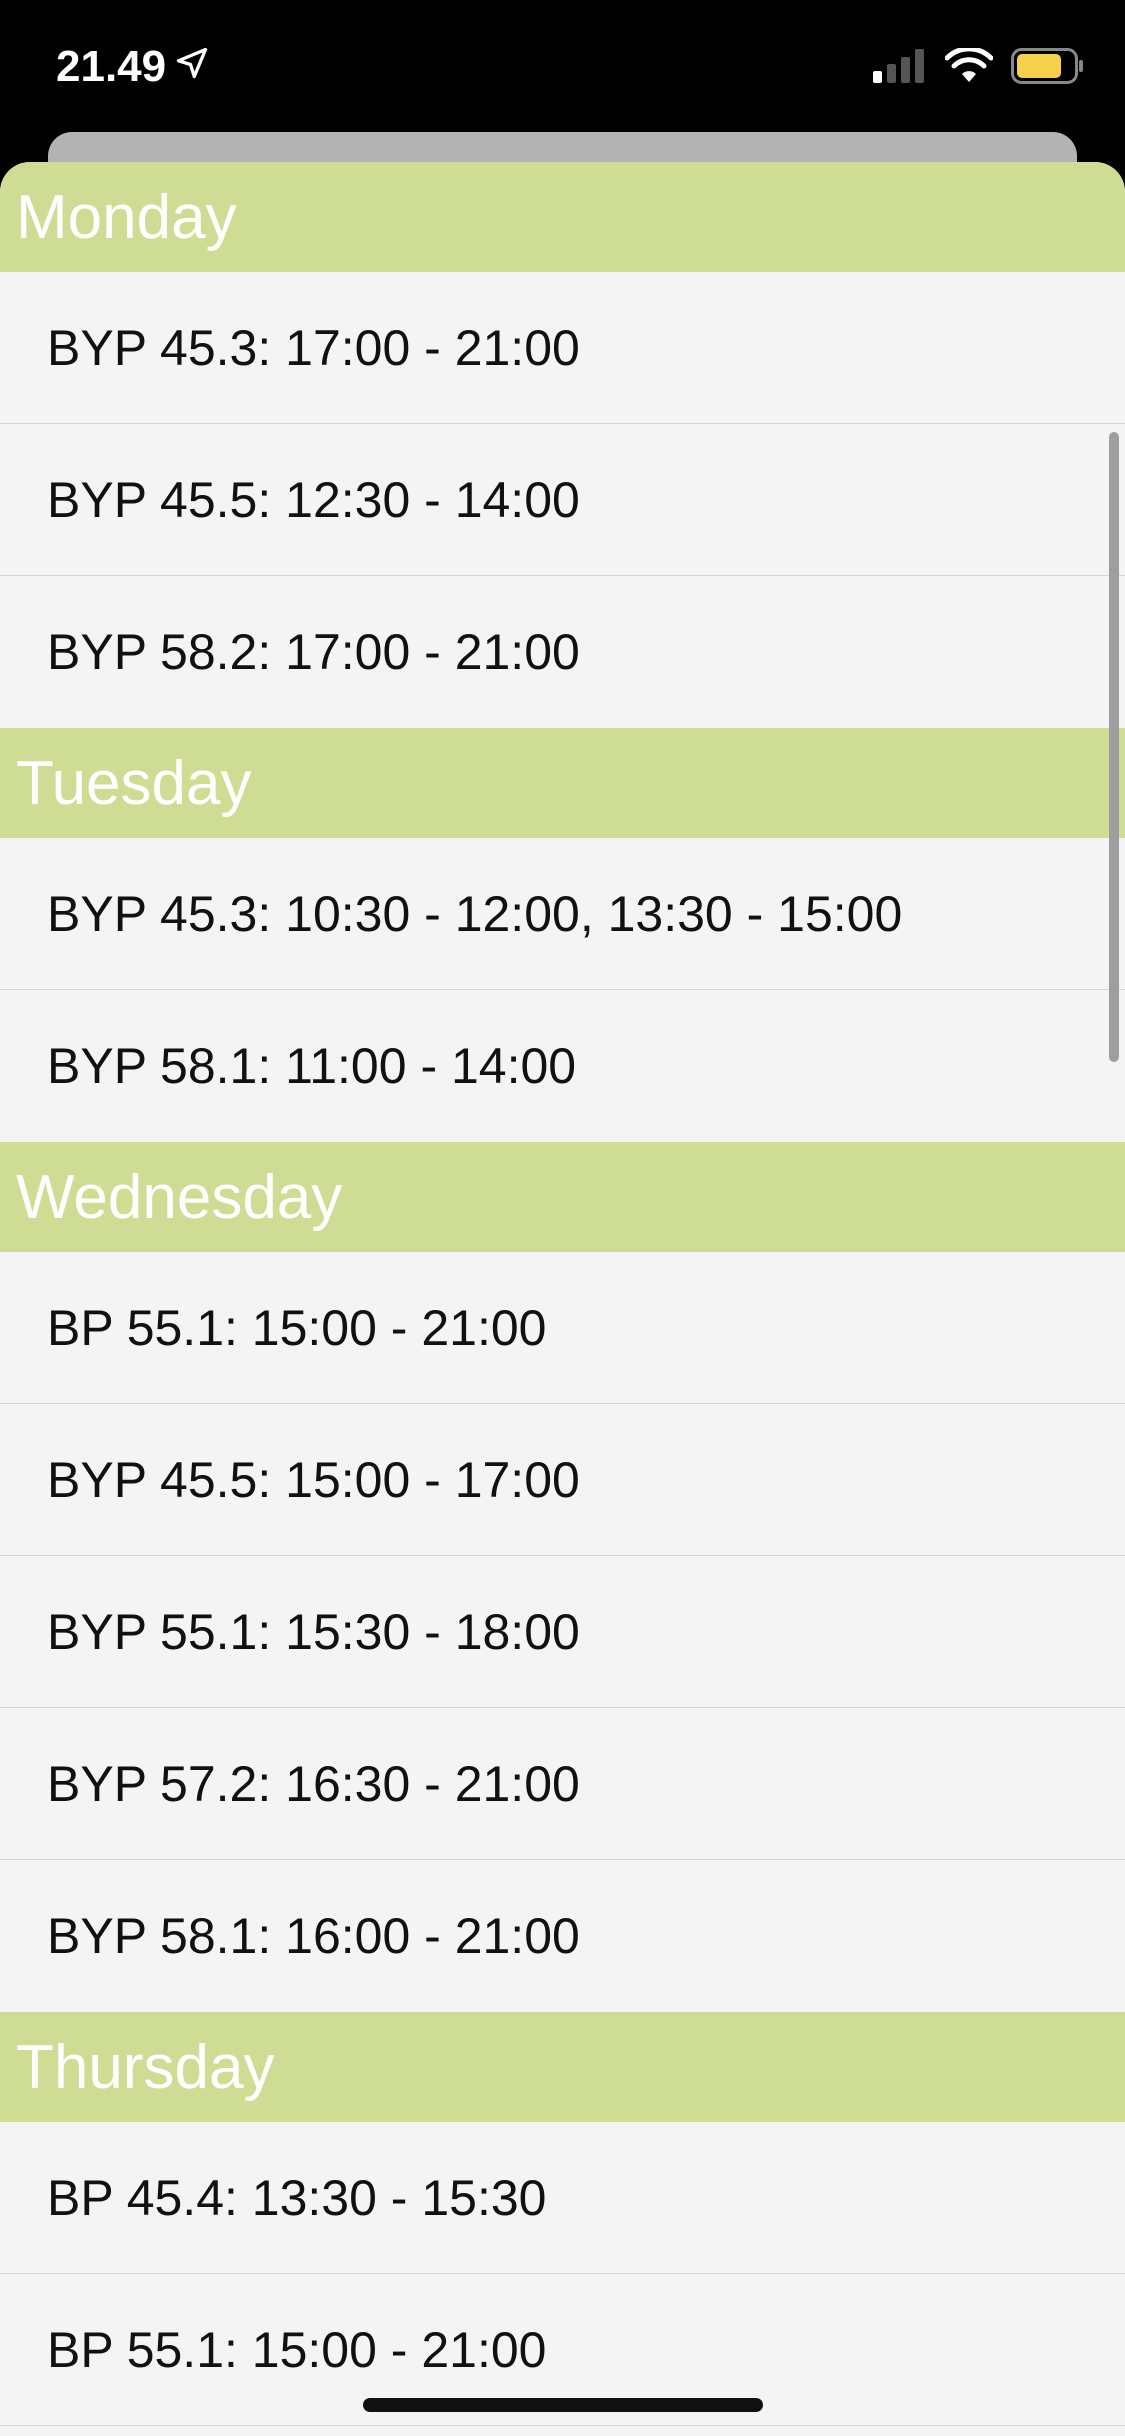 This screenshot has width=1125, height=2436. I want to click on cellular-signal-icon, so click(900, 68).